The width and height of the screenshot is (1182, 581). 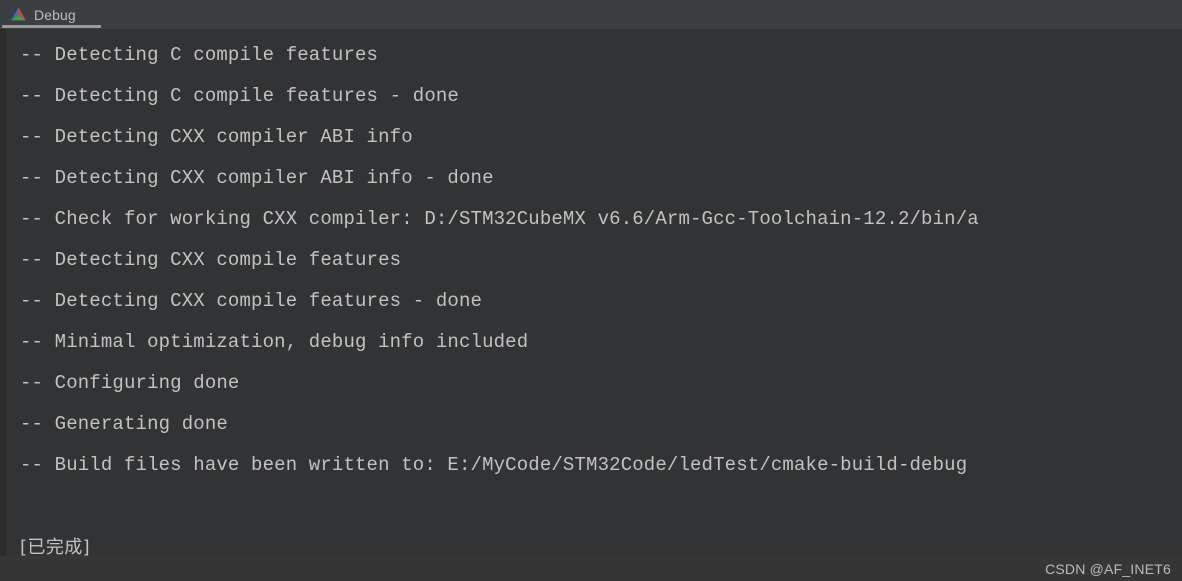 I want to click on console-line: -- Detecting CXX compile features, so click(x=211, y=260).